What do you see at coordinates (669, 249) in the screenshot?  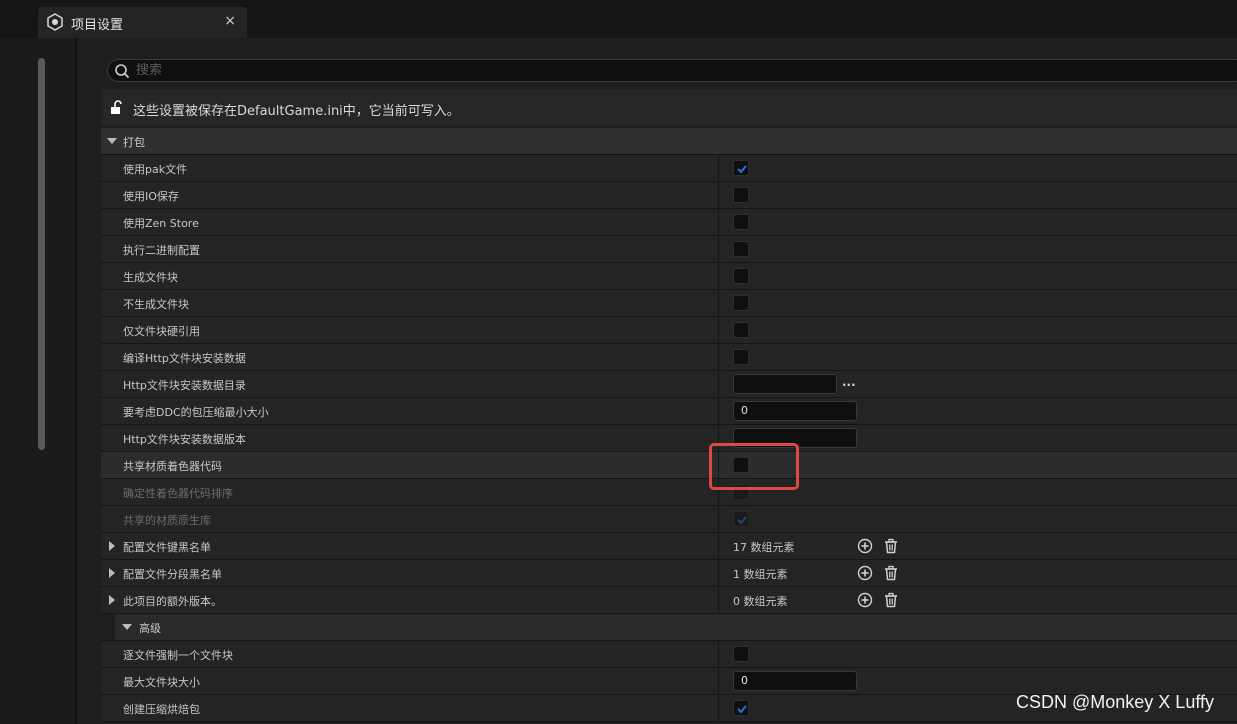 I see `property-row: 执行二进制配置` at bounding box center [669, 249].